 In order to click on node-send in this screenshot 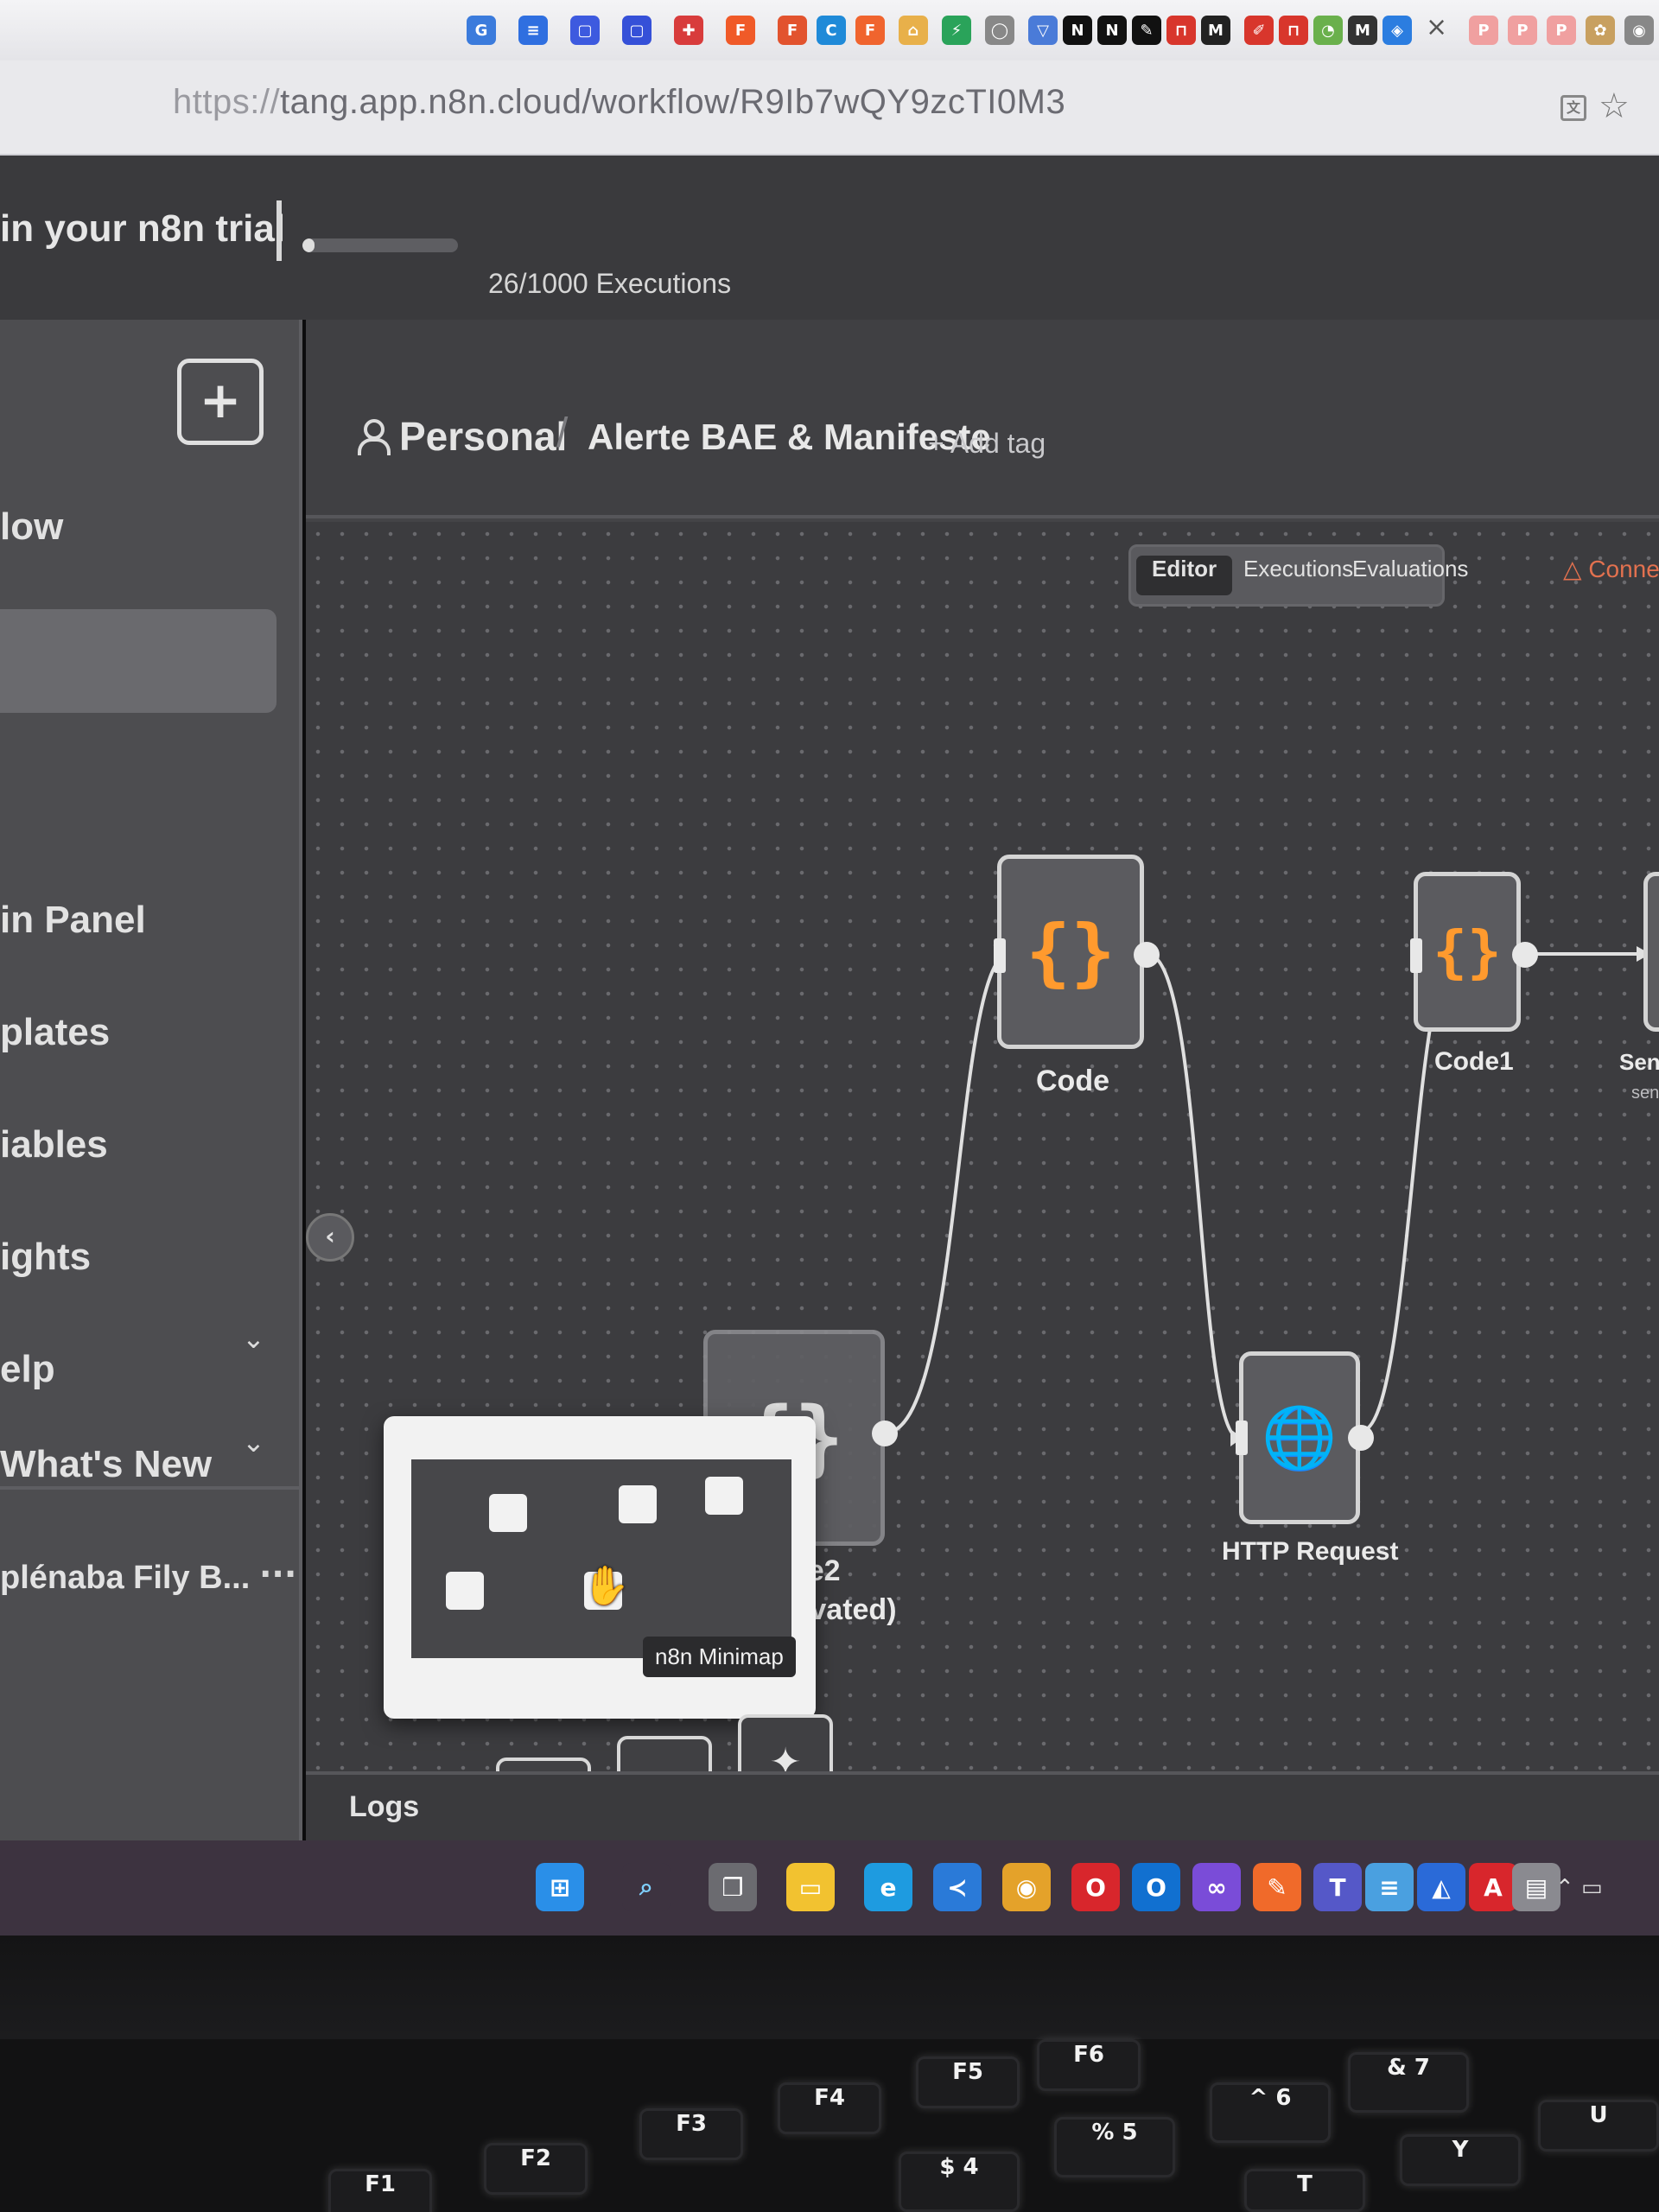, I will do `click(1651, 952)`.